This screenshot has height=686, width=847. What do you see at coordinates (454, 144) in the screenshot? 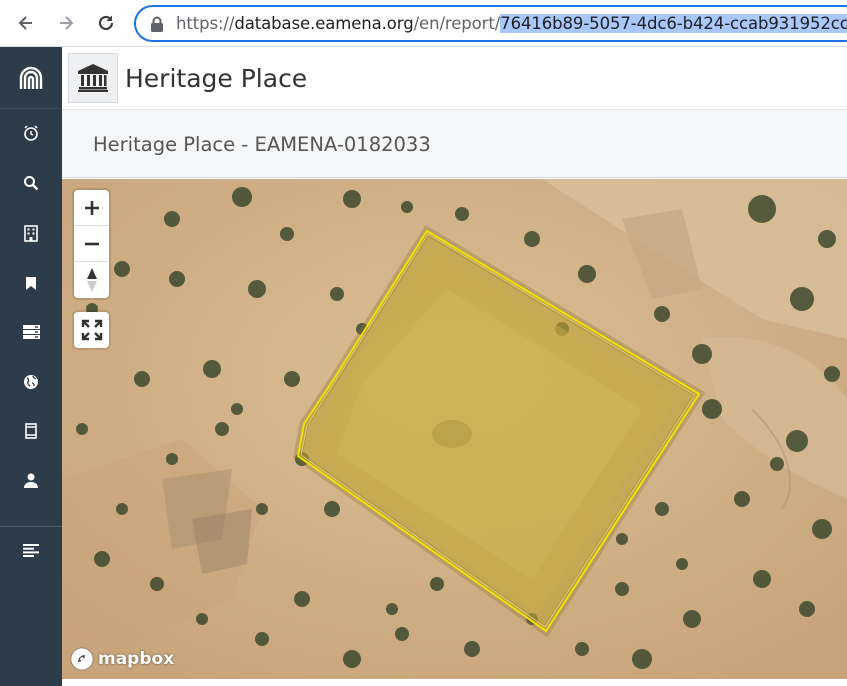
I see `report-header: Heritage Place - EAMENA-0182033` at bounding box center [454, 144].